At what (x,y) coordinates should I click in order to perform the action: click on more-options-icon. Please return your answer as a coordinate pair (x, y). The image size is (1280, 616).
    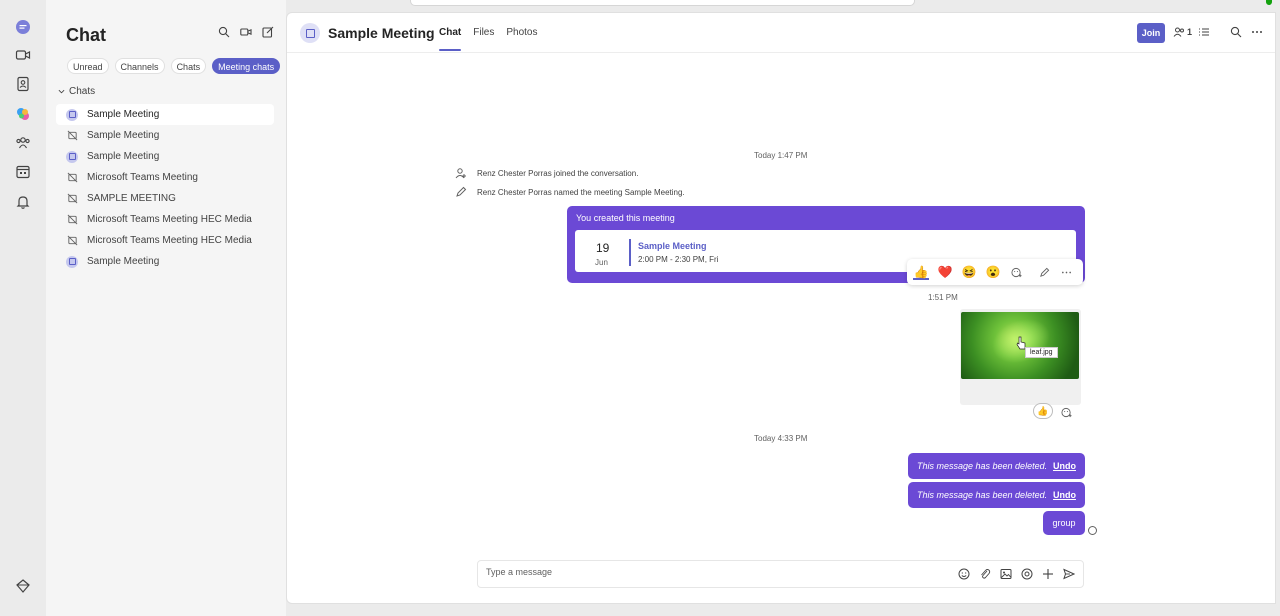
    Looking at the image, I should click on (1066, 272).